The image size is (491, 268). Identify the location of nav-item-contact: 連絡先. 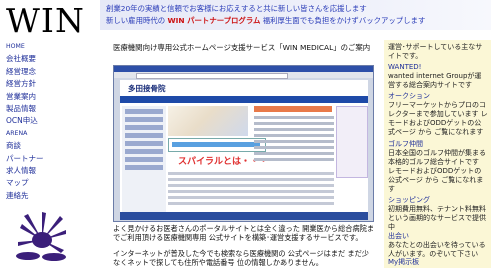
(36, 196).